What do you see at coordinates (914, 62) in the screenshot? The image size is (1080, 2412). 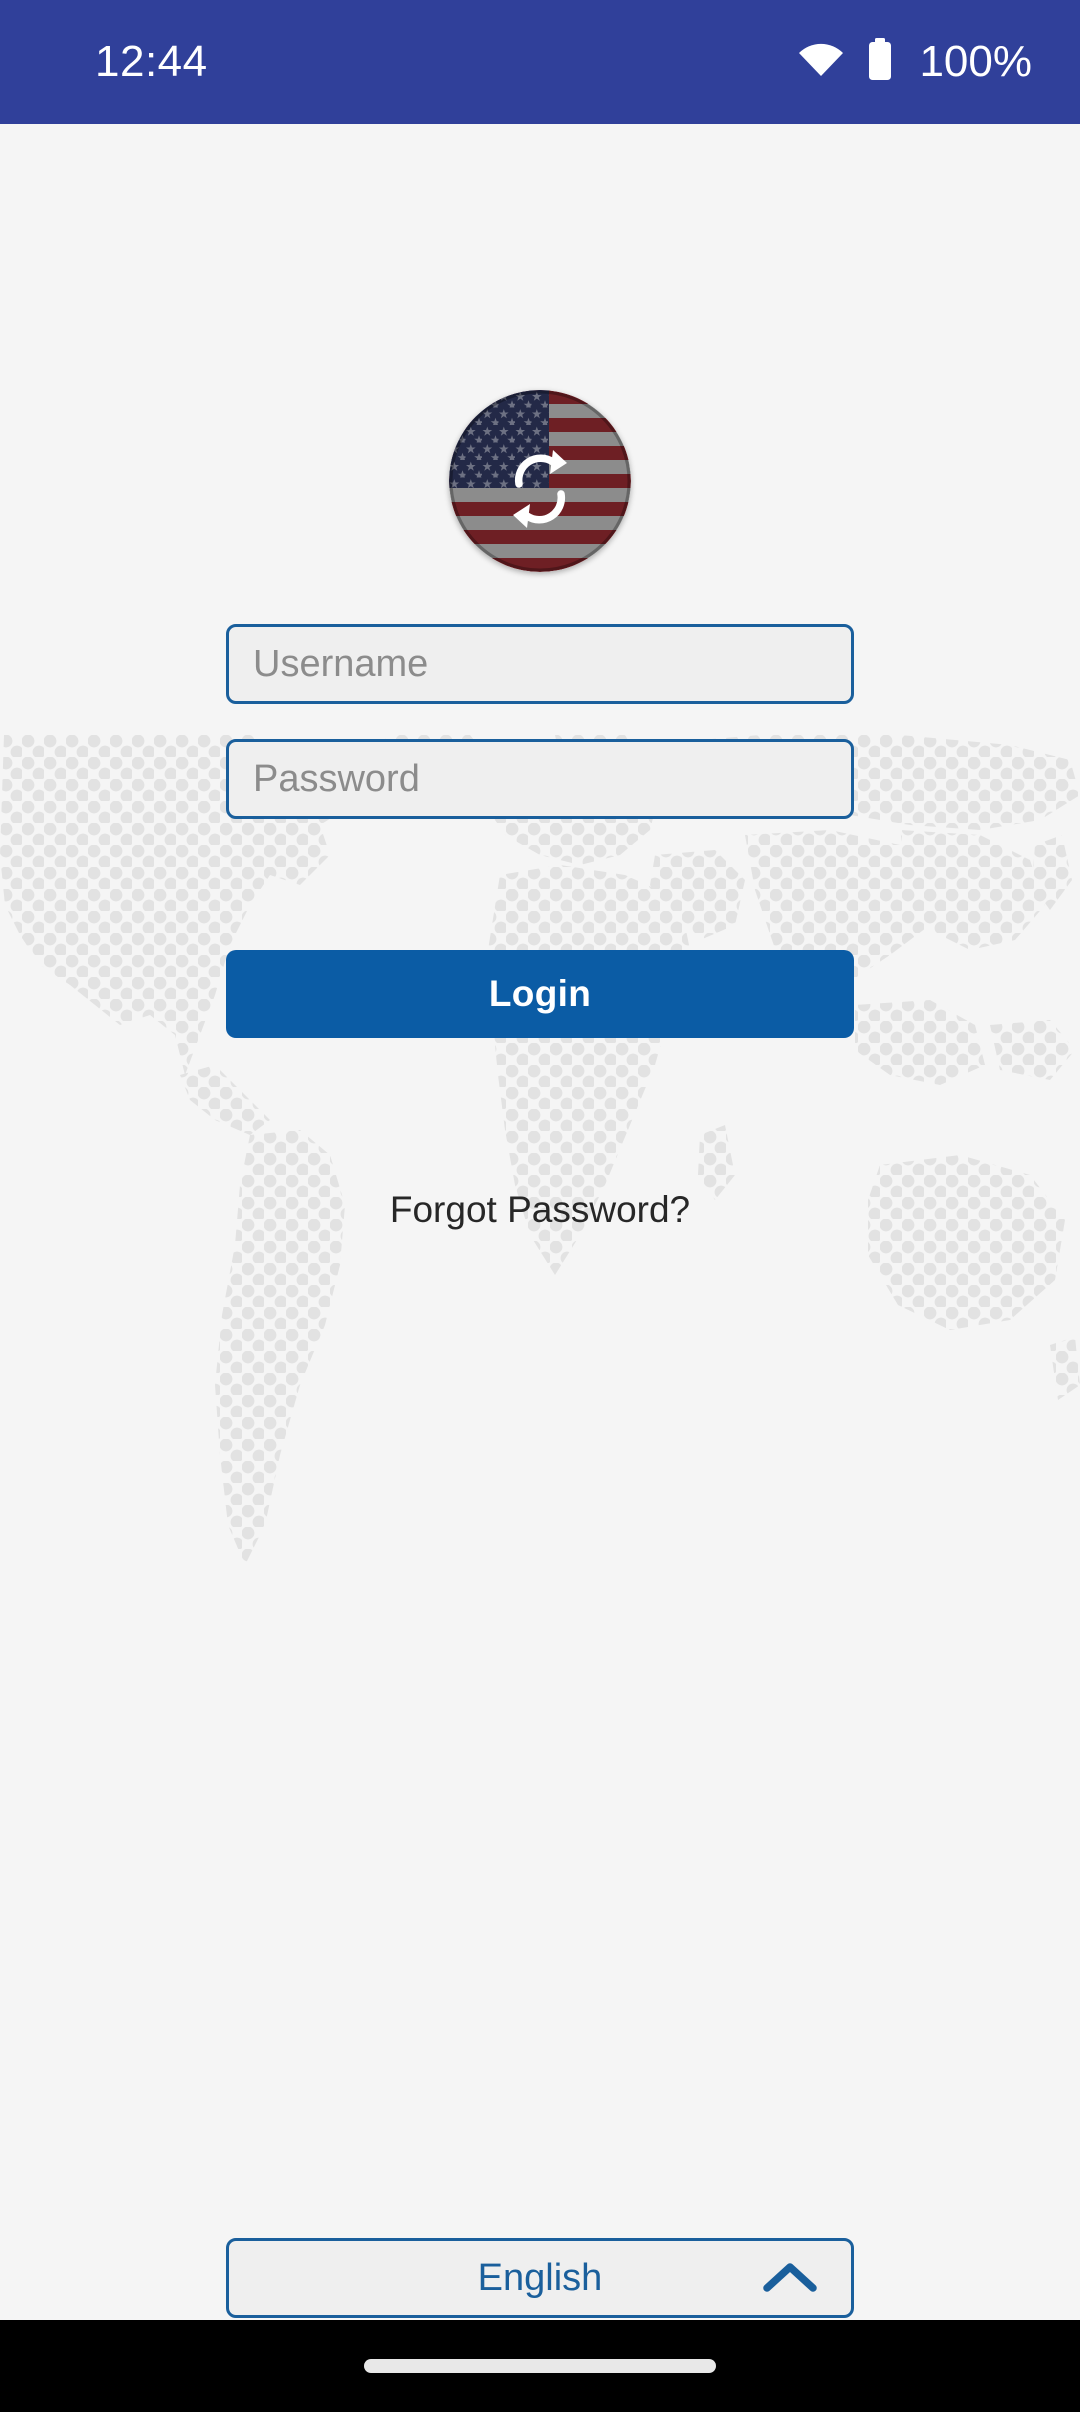 I see `status-bar-indicators: 100%` at bounding box center [914, 62].